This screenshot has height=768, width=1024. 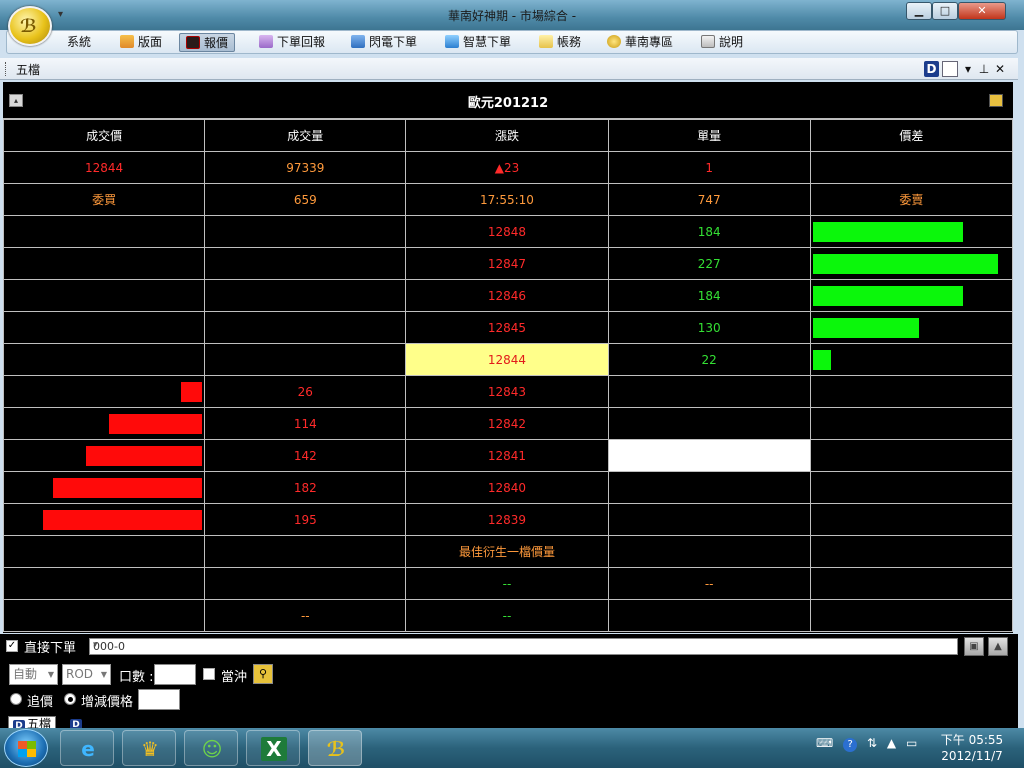 I want to click on hnc-app-glyph: ℬ, so click(x=336, y=749).